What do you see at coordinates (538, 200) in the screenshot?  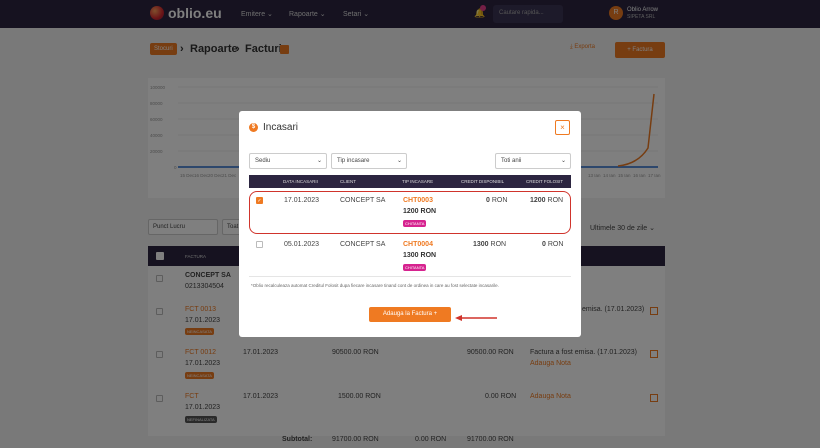 I see `credit-folosit-value: 1200` at bounding box center [538, 200].